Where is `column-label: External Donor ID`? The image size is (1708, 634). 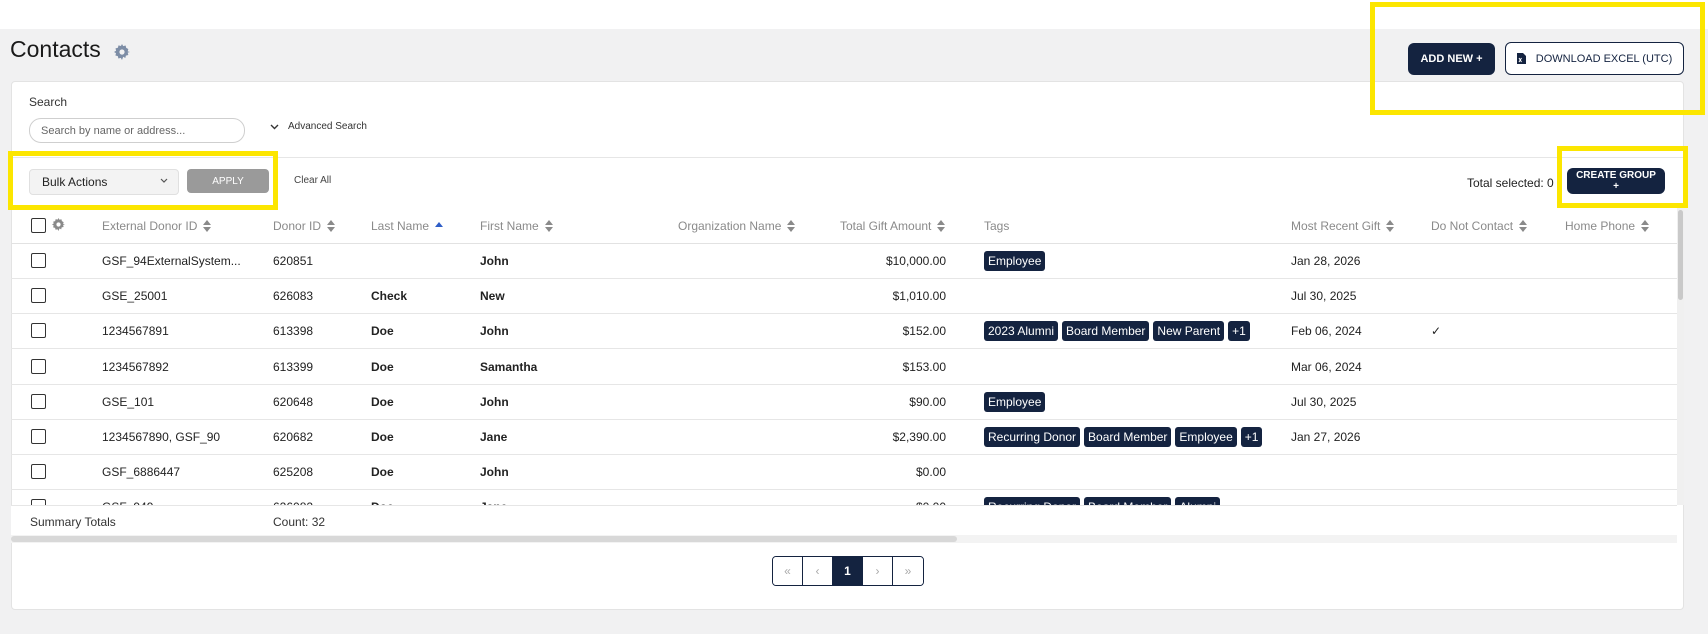 column-label: External Donor ID is located at coordinates (150, 226).